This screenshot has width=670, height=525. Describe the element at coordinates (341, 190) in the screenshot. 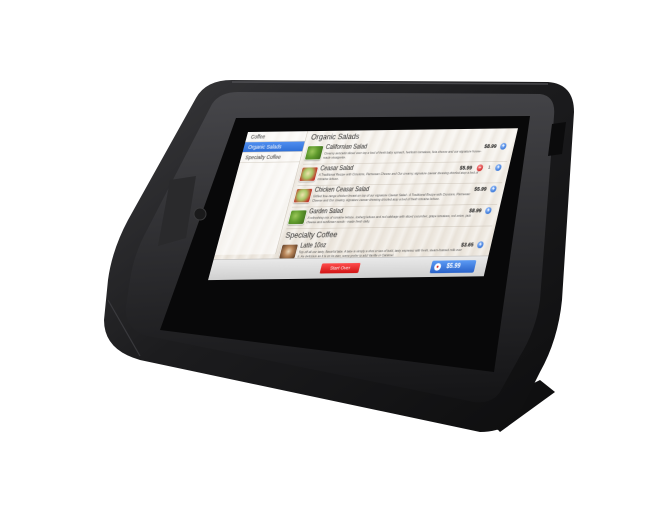

I see `item-name: Chicken Ceasar Salad` at that location.